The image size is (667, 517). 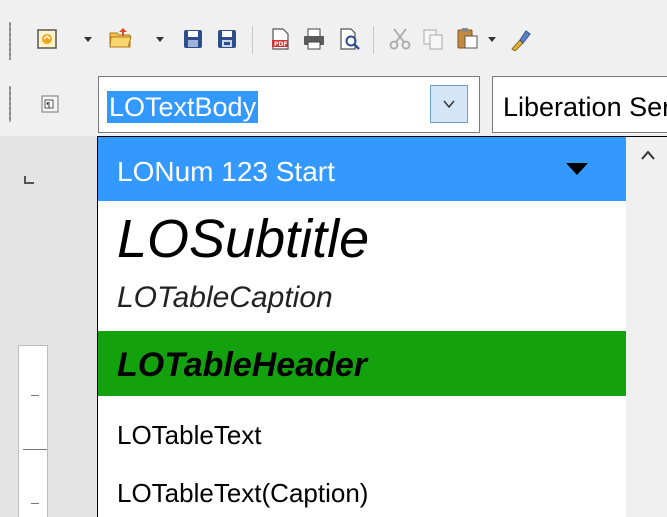 What do you see at coordinates (289, 104) in the screenshot?
I see `paragraph-style-combobox: LOTextBody` at bounding box center [289, 104].